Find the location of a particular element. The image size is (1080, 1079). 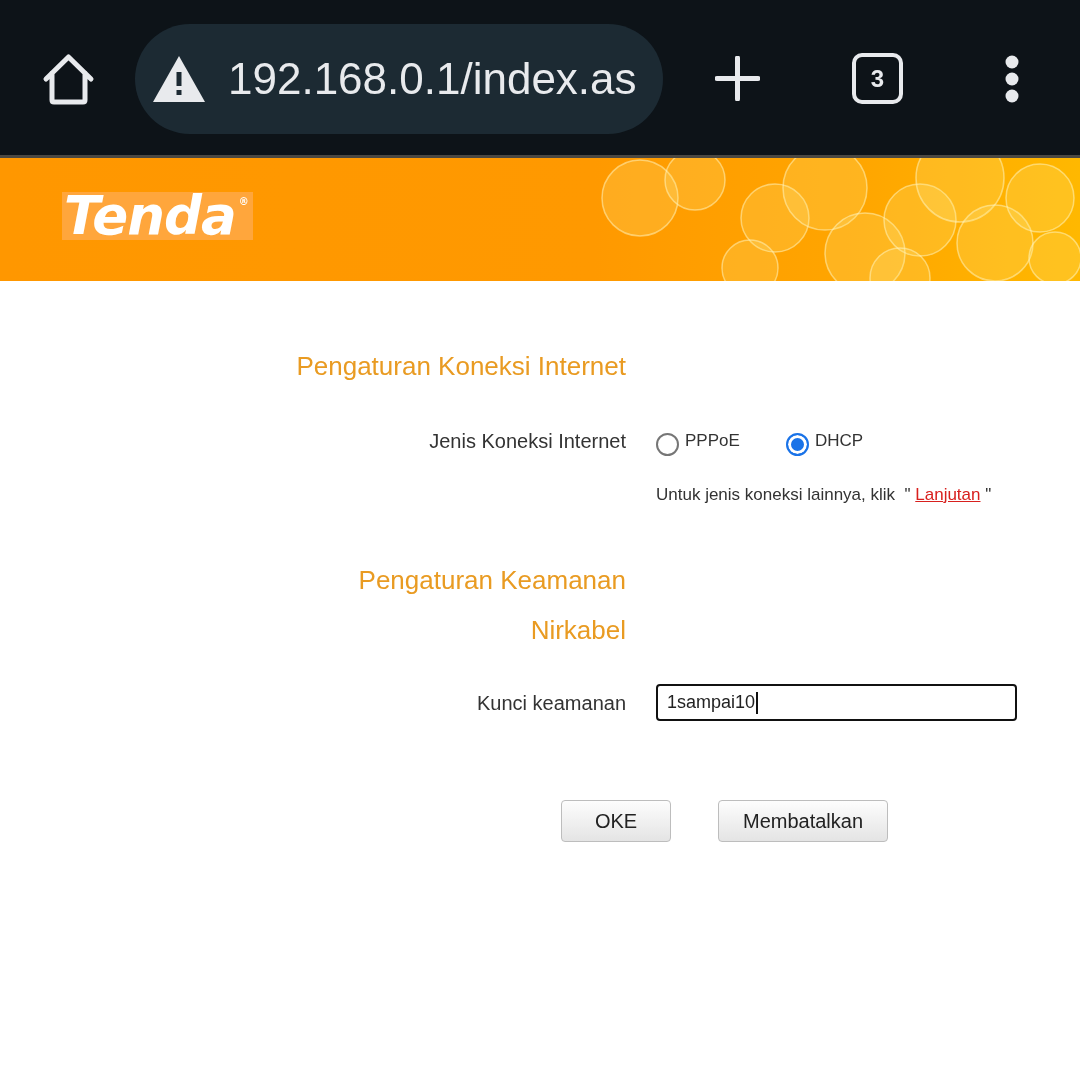

hint-text: Untuk jenis koneksi lainnya, klik " Lanjutan " is located at coordinates (824, 495).